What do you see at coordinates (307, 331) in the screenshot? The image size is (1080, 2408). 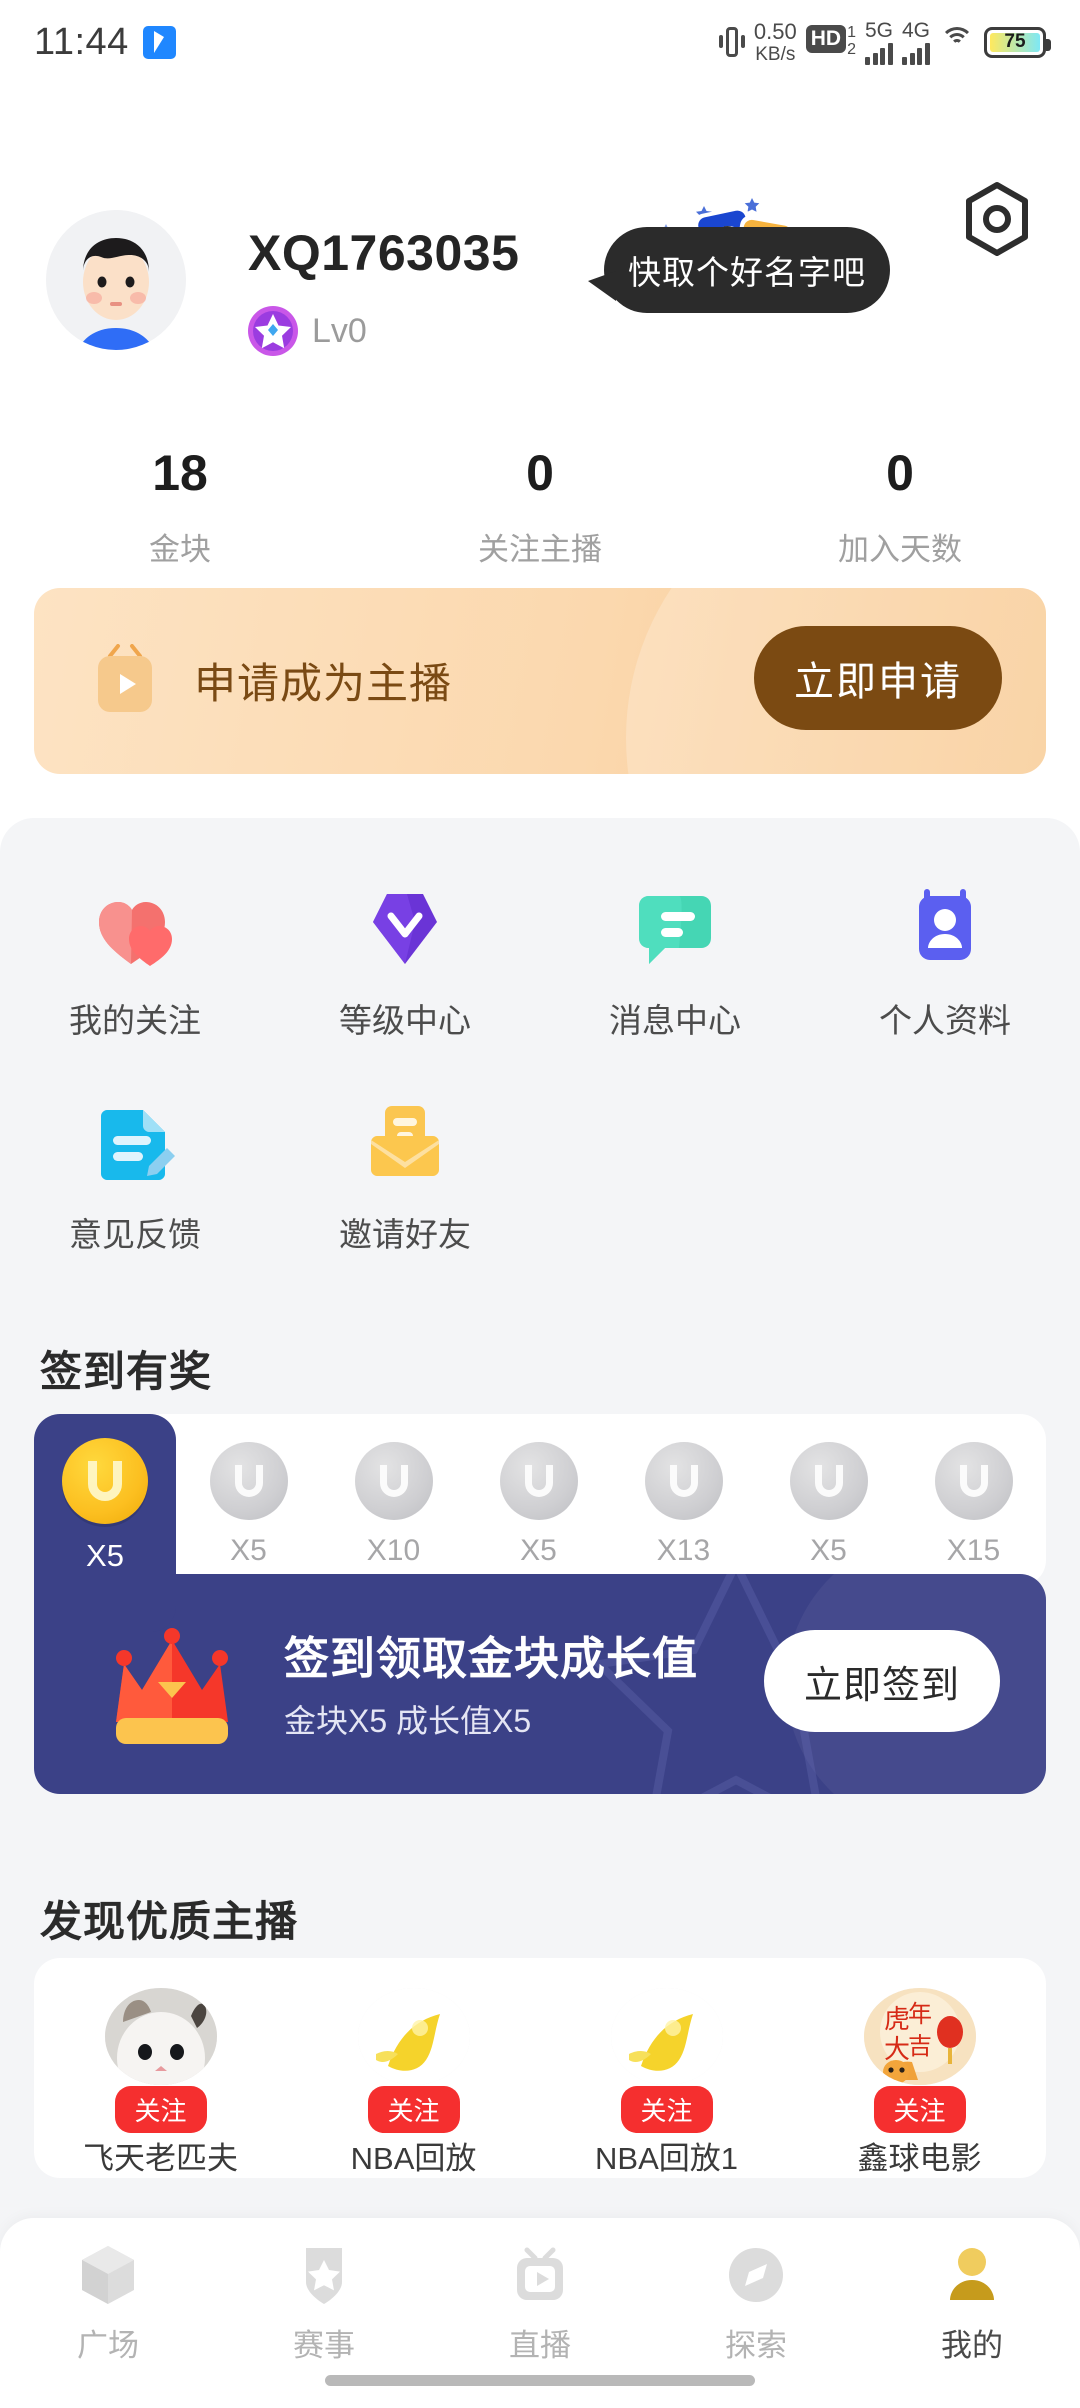 I see `level-row: Lv0` at bounding box center [307, 331].